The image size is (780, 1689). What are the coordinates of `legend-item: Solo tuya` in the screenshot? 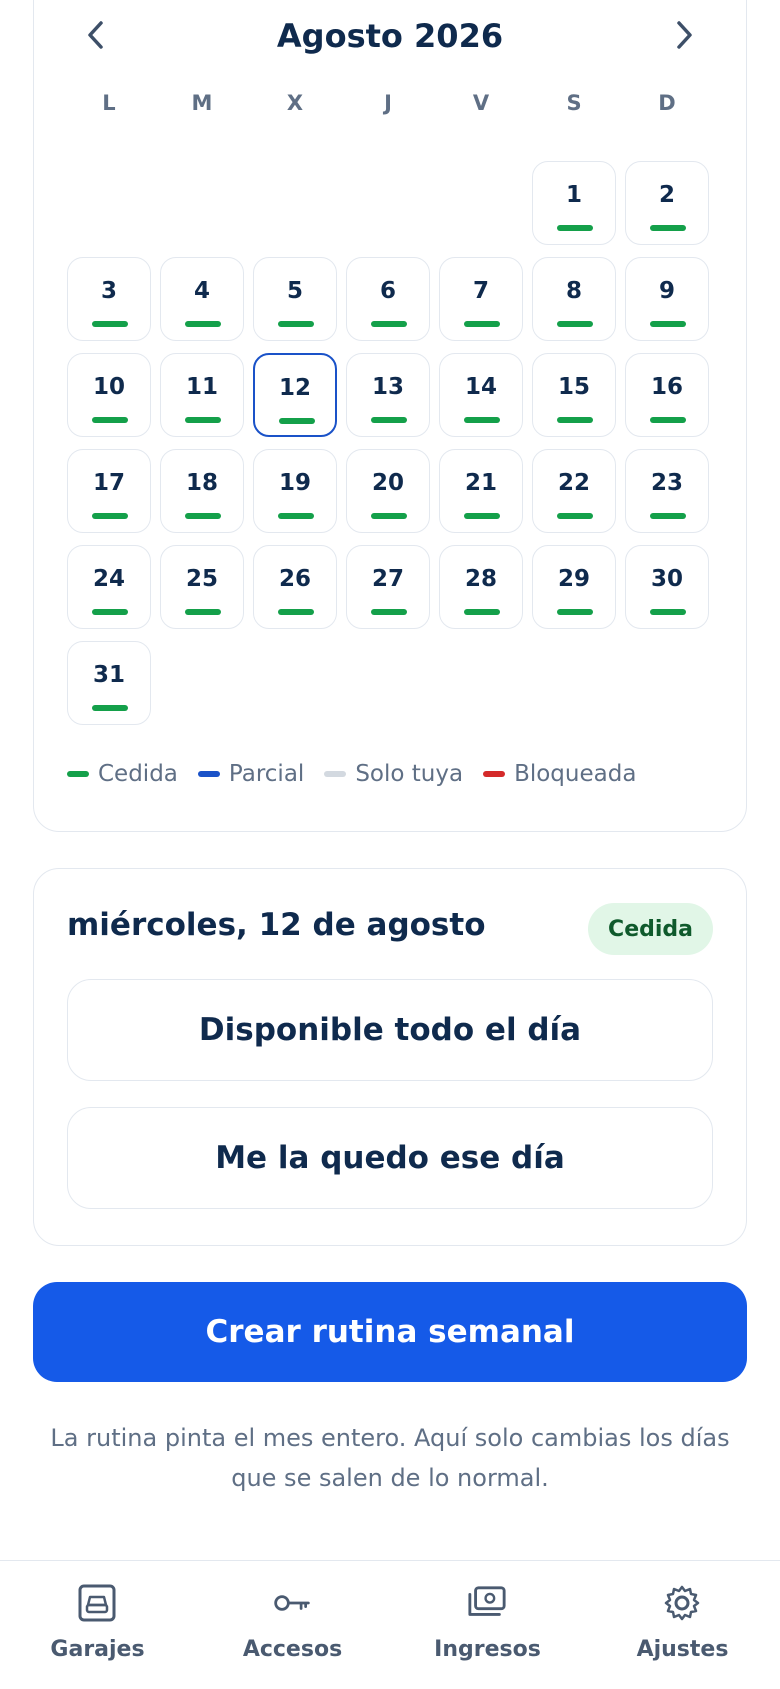 It's located at (393, 774).